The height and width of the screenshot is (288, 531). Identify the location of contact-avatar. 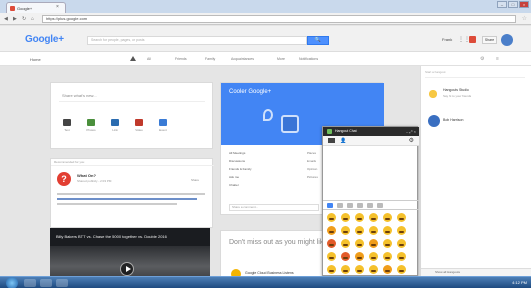
(434, 121).